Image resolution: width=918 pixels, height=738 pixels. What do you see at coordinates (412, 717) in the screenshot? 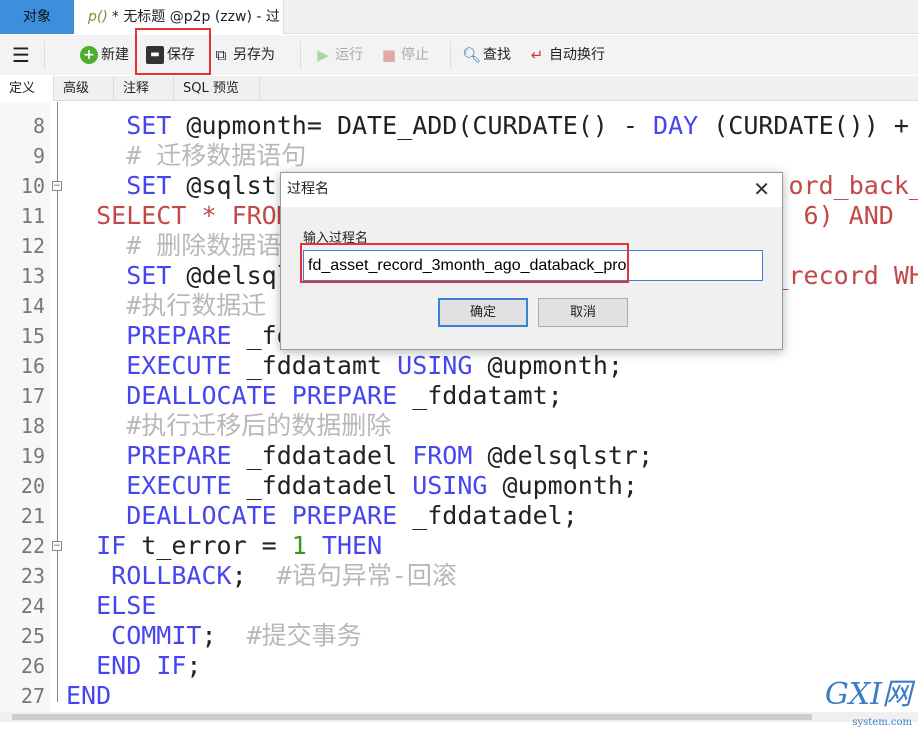
I see `scrollbar-thumb` at bounding box center [412, 717].